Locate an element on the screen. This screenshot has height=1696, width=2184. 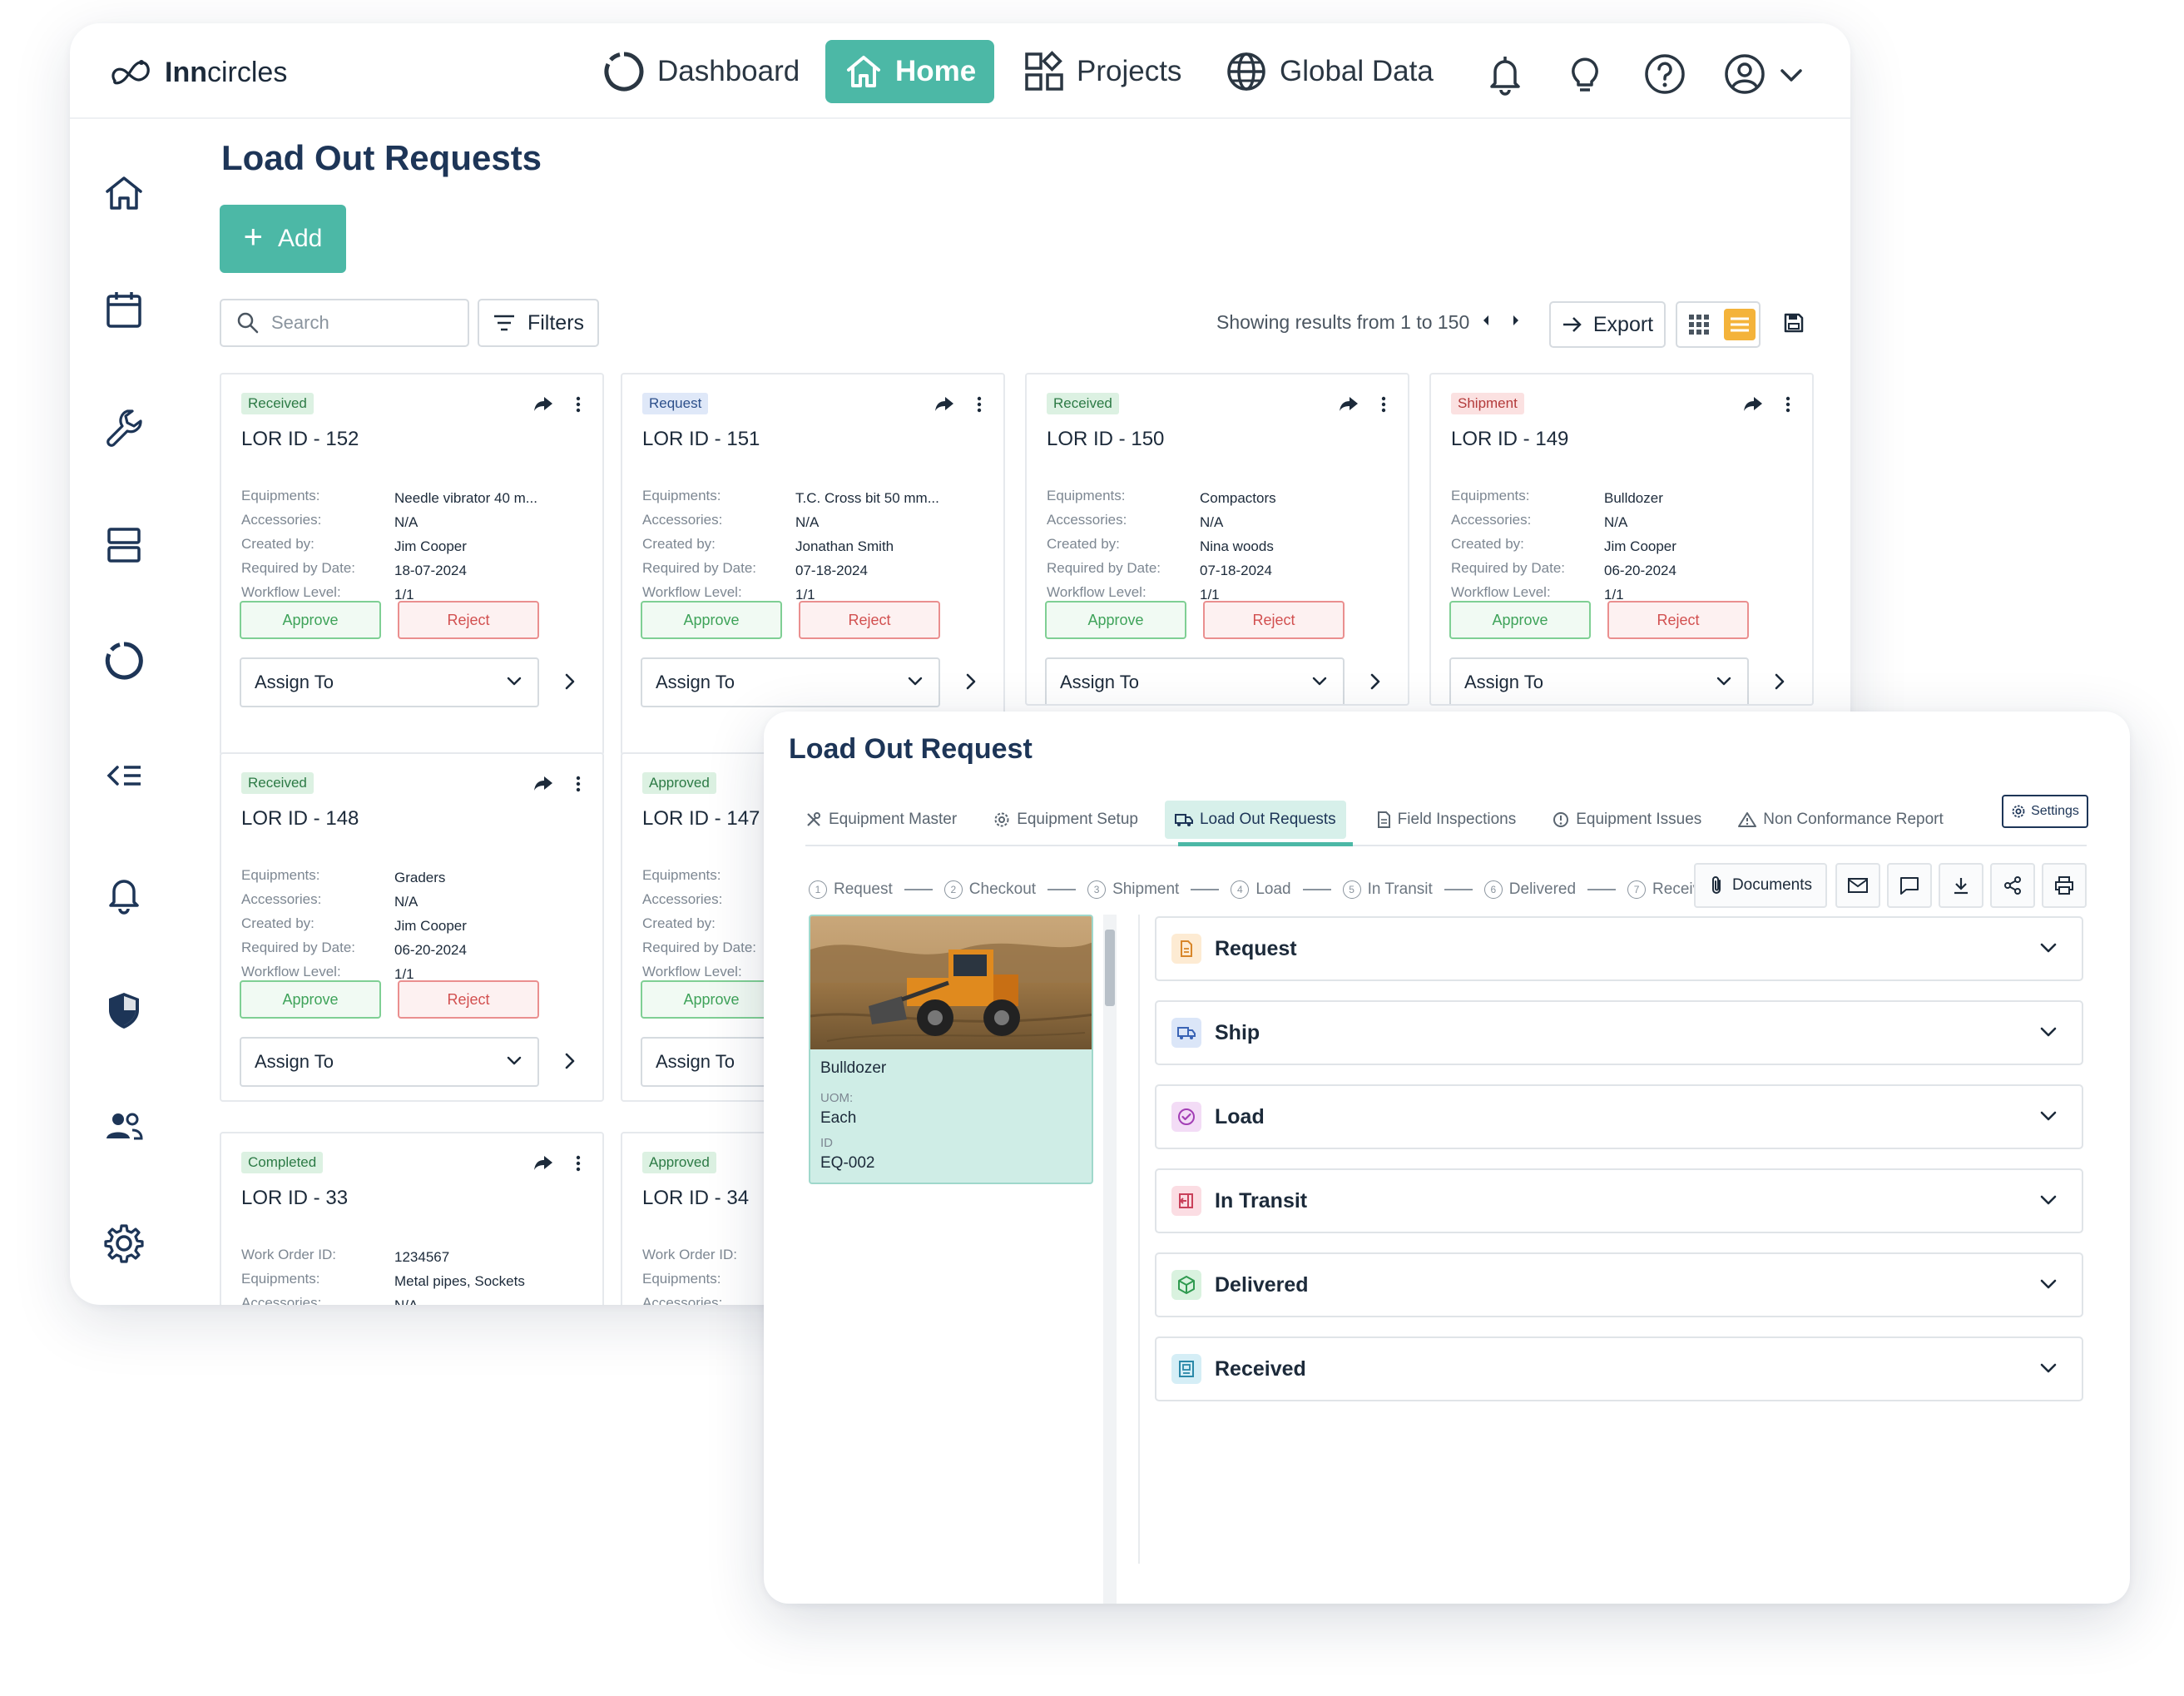
sidebar-settings-gear-icon is located at coordinates (124, 1243).